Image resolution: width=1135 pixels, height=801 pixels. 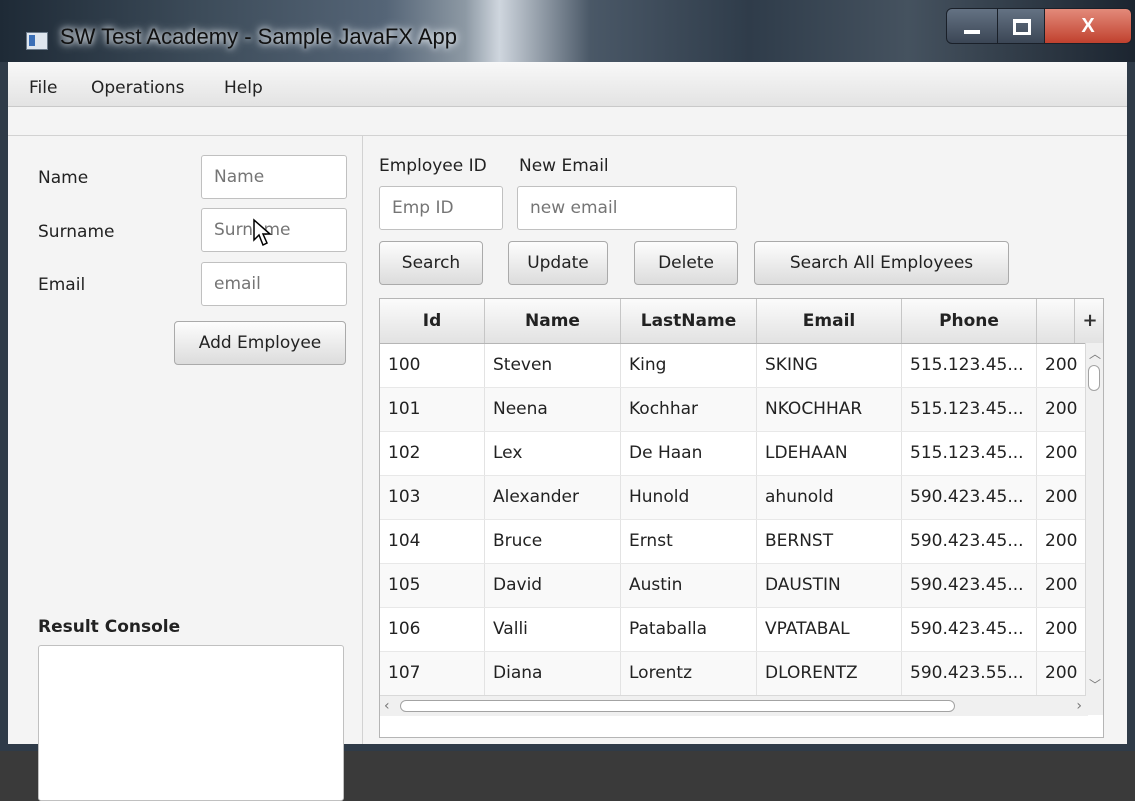 I want to click on cell-email: DAUSTIN, so click(x=829, y=585).